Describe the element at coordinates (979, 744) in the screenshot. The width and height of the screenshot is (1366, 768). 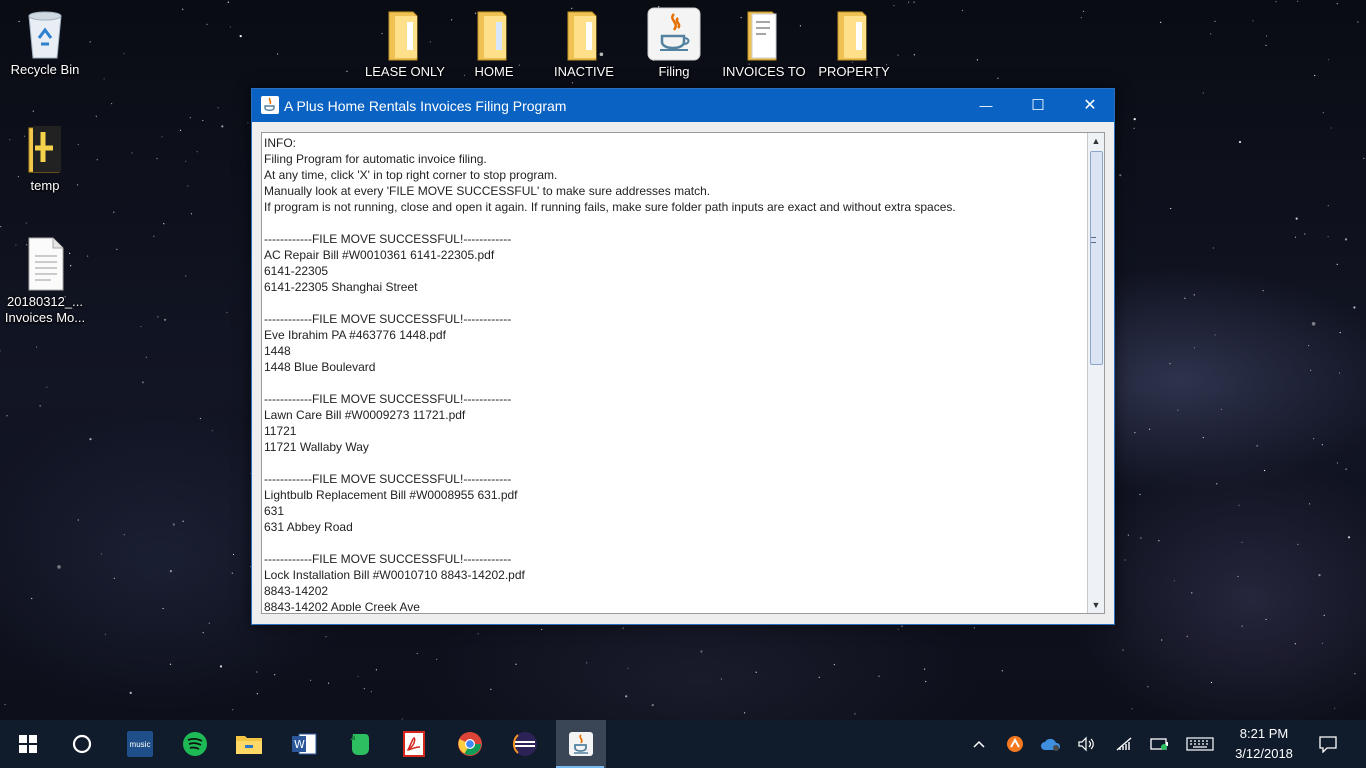
I see `show-hidden-icons-chevron-icon` at that location.